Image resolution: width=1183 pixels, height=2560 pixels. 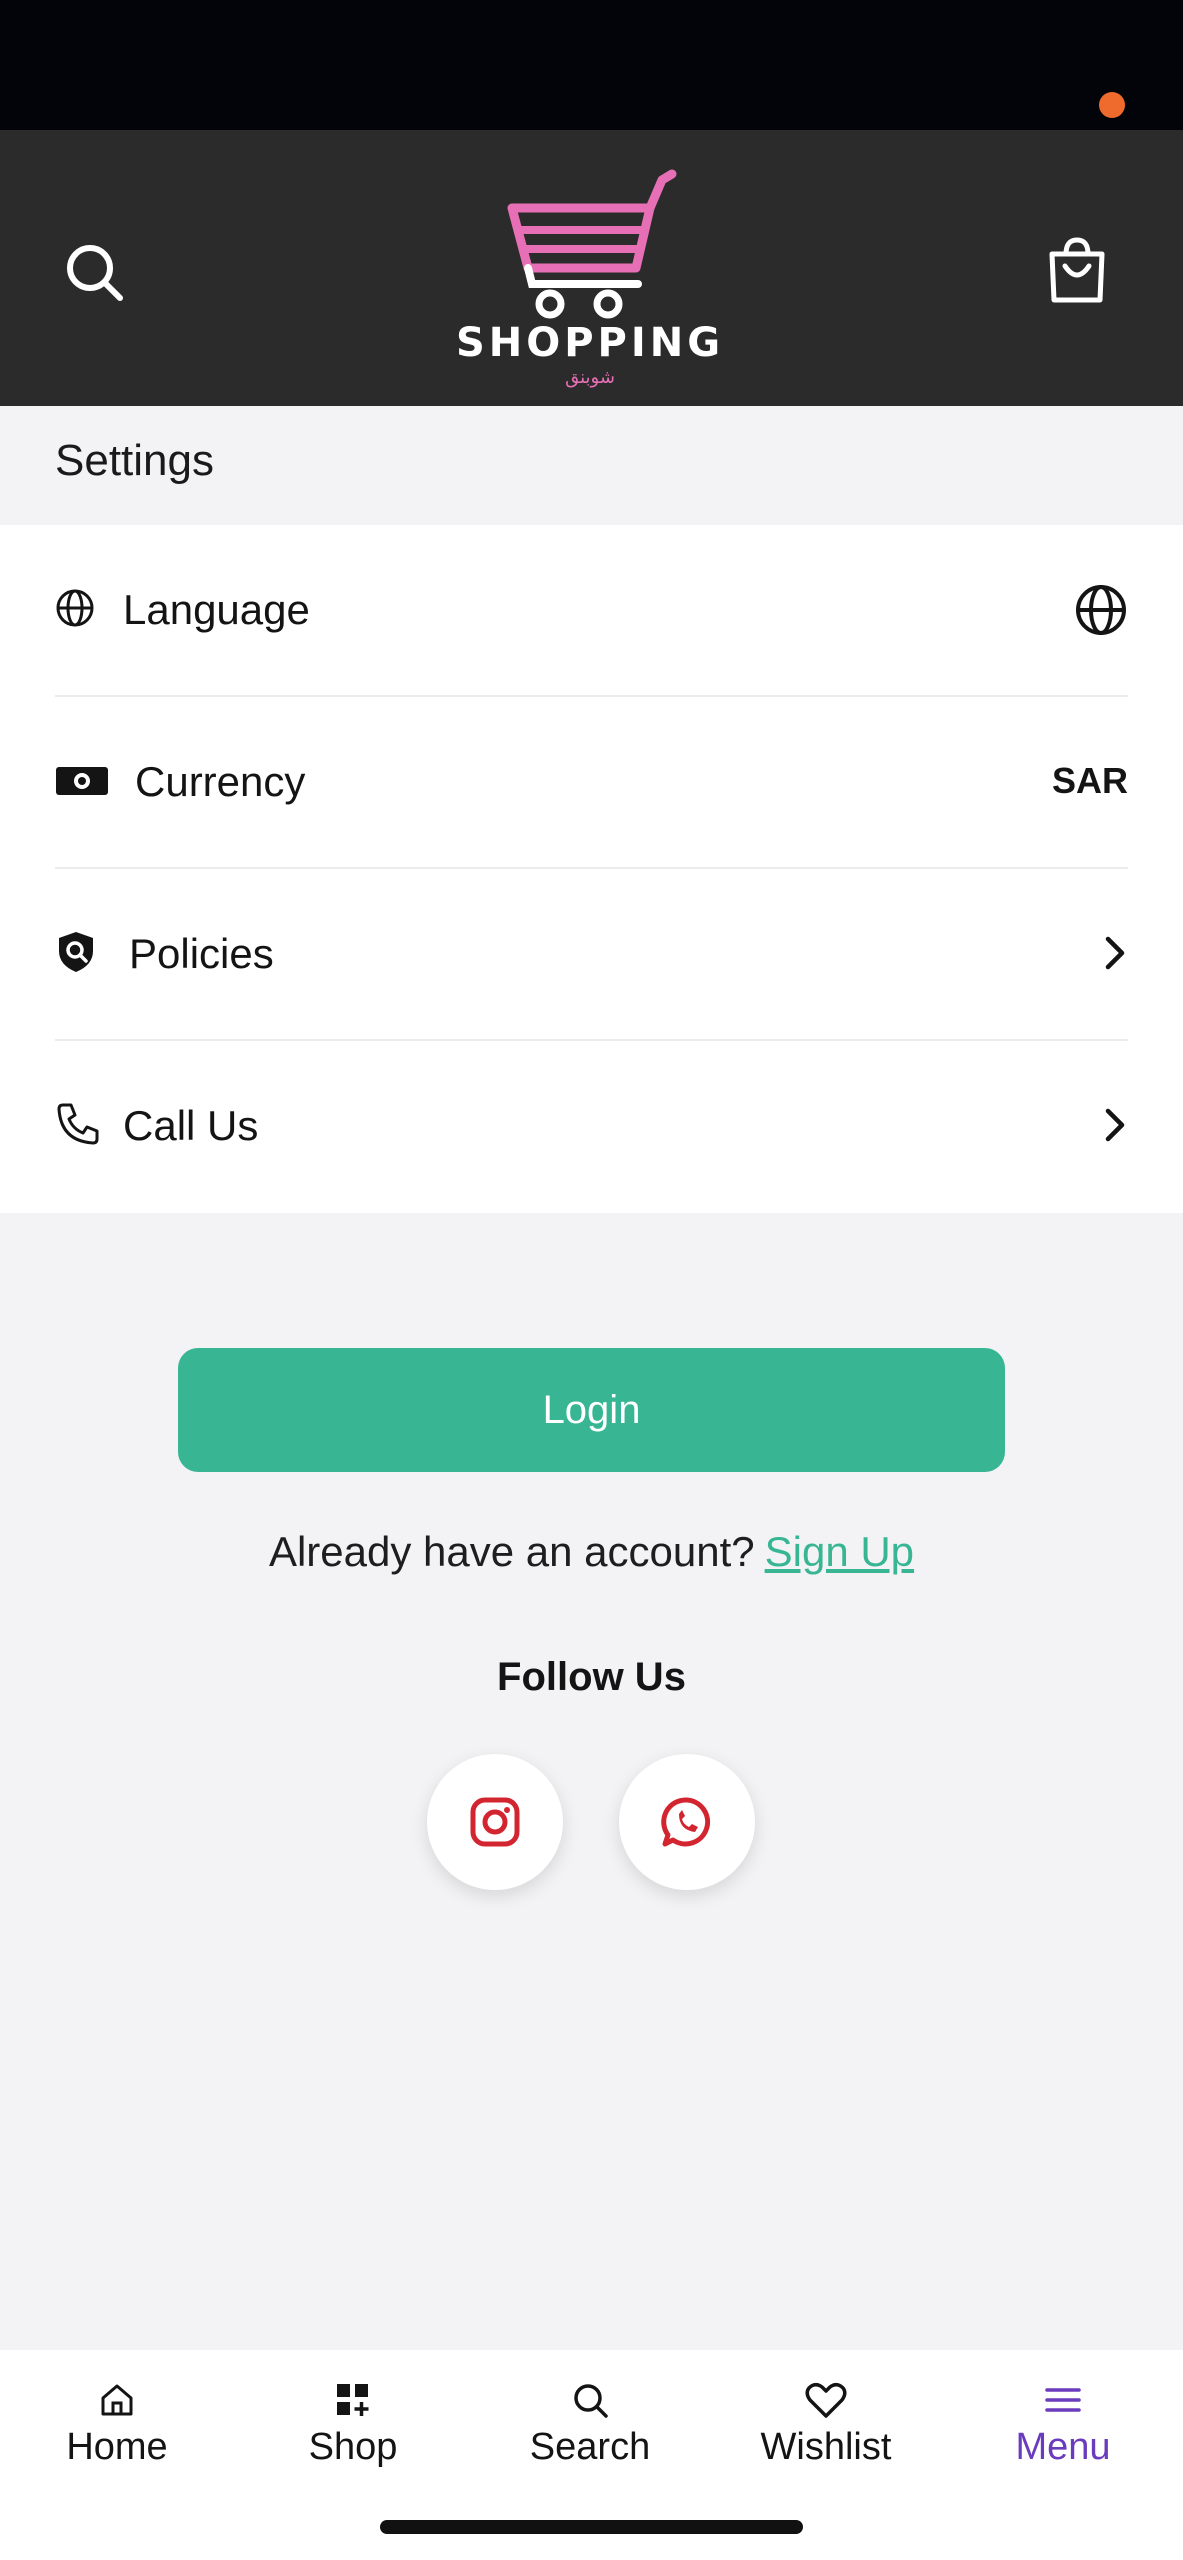 What do you see at coordinates (591, 611) in the screenshot?
I see `settings-row-language: Language` at bounding box center [591, 611].